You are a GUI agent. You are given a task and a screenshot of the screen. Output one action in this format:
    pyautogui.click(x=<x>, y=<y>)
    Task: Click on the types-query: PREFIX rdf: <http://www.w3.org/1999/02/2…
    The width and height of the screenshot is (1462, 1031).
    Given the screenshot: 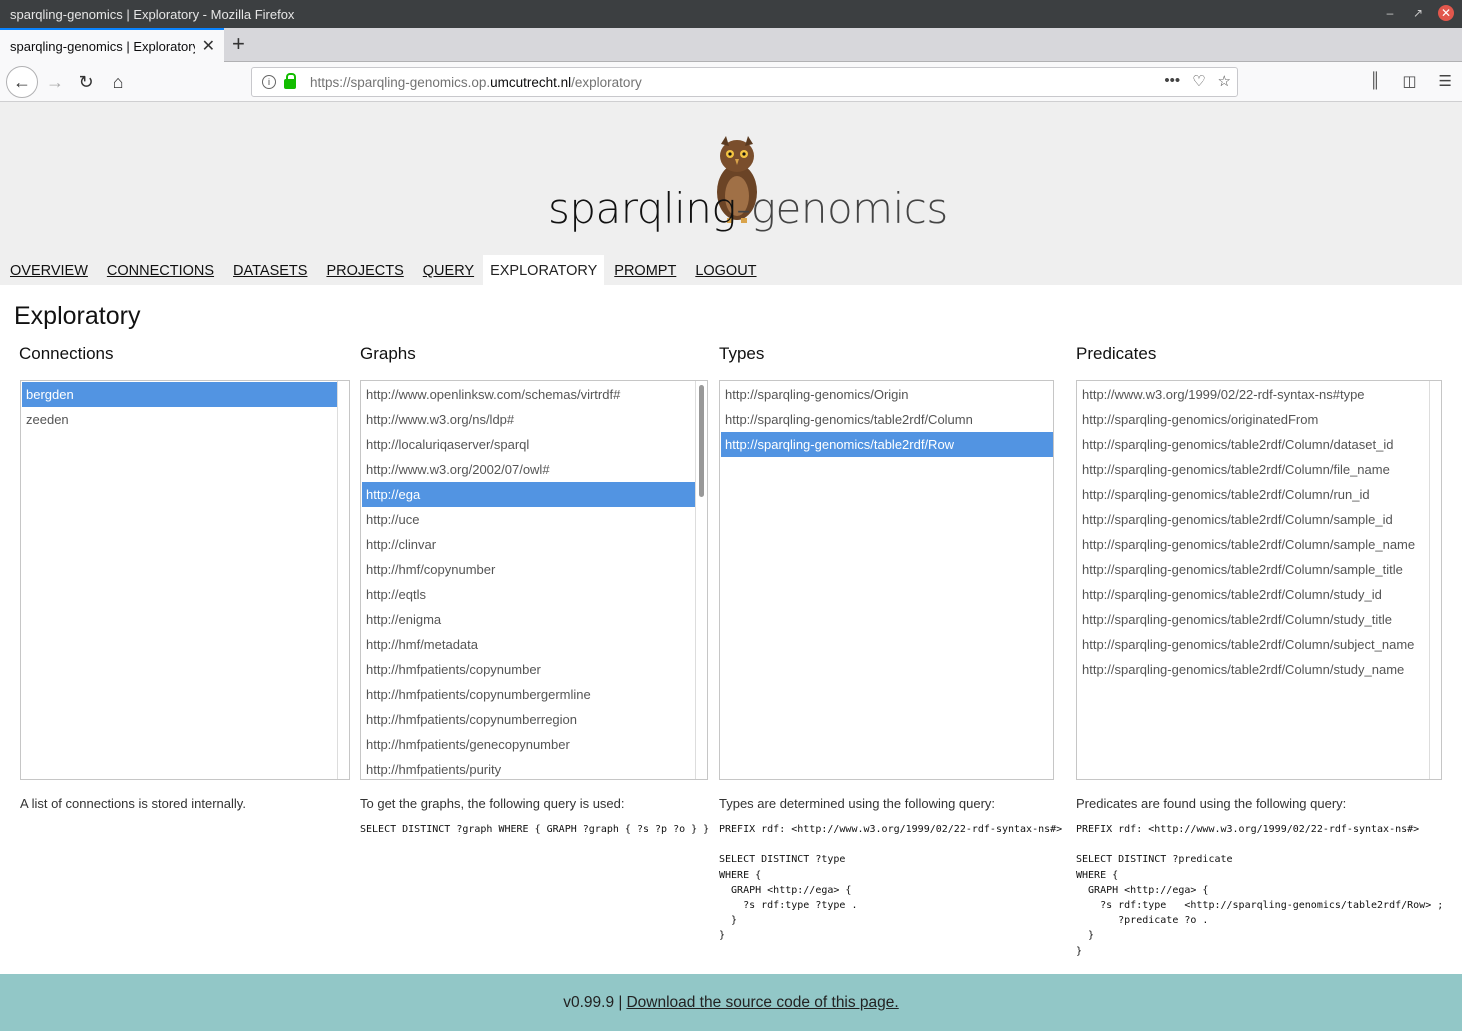 What is the action you would take?
    pyautogui.click(x=891, y=883)
    